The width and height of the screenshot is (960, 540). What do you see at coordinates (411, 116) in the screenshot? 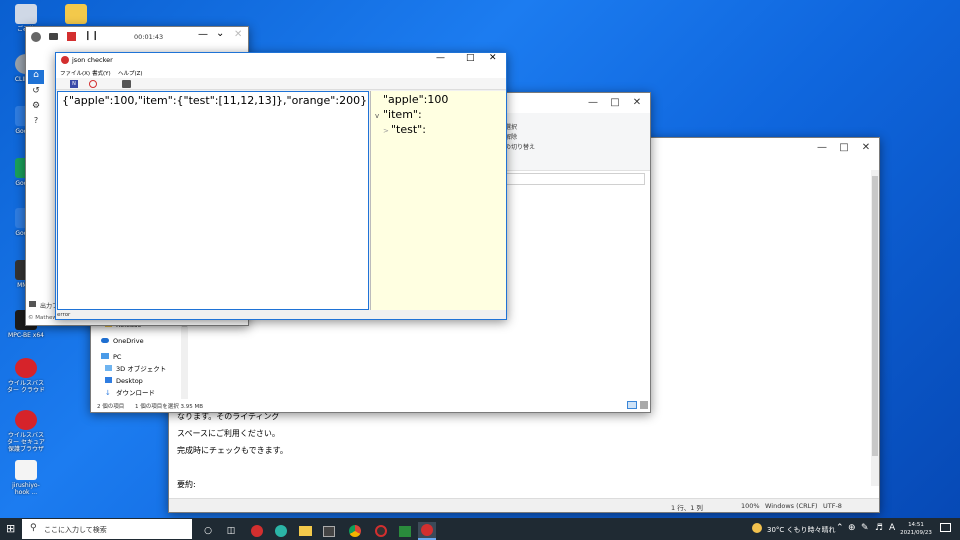
I see `tree-node-item: v "item":` at bounding box center [411, 116].